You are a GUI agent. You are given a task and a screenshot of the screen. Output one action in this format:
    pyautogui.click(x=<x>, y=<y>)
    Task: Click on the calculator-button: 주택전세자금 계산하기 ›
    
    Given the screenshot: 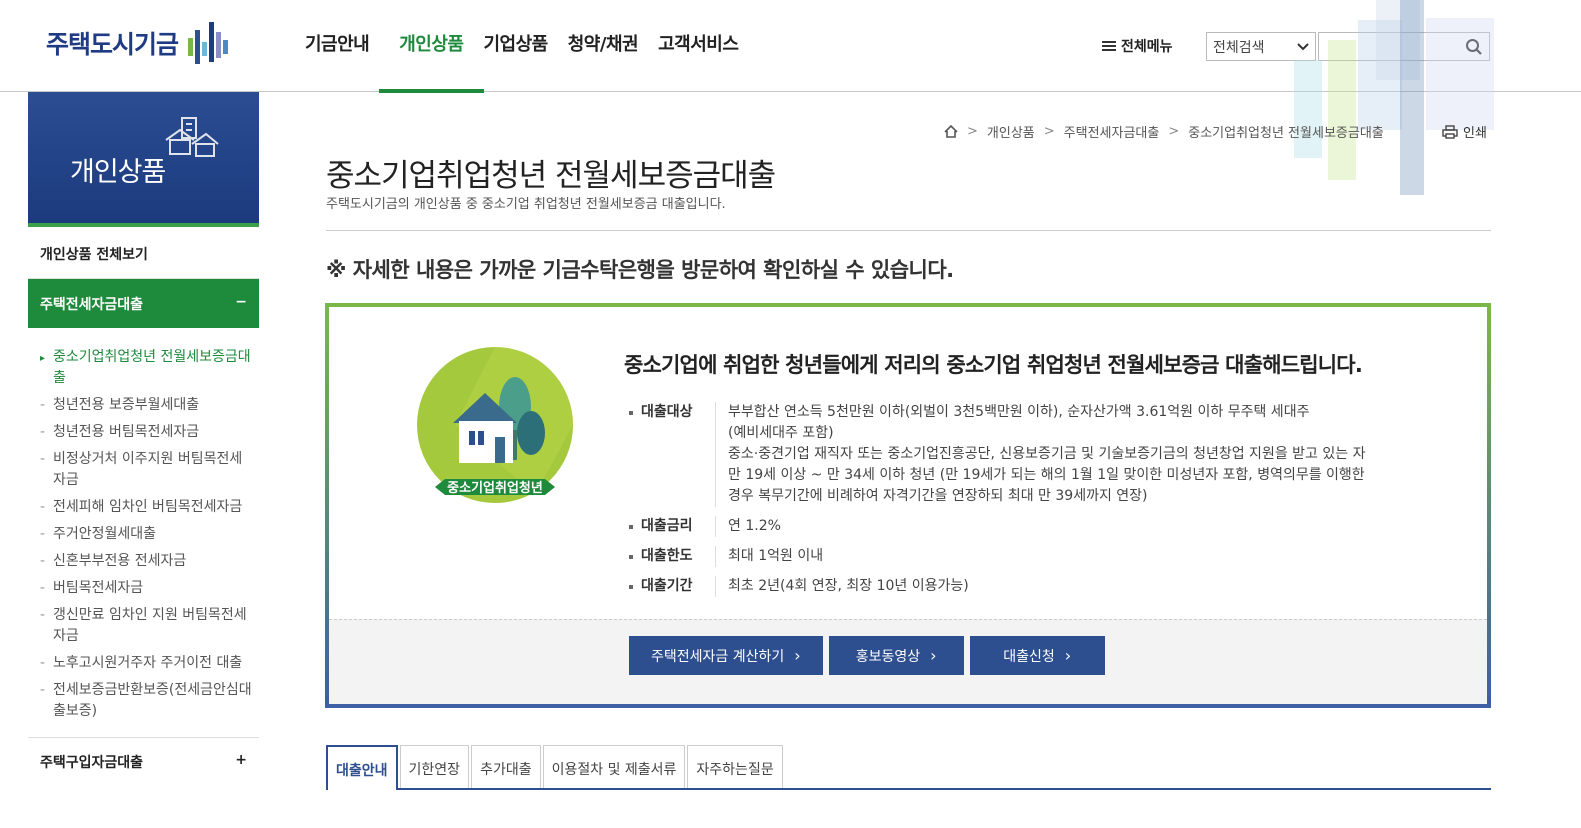 What is the action you would take?
    pyautogui.click(x=726, y=655)
    